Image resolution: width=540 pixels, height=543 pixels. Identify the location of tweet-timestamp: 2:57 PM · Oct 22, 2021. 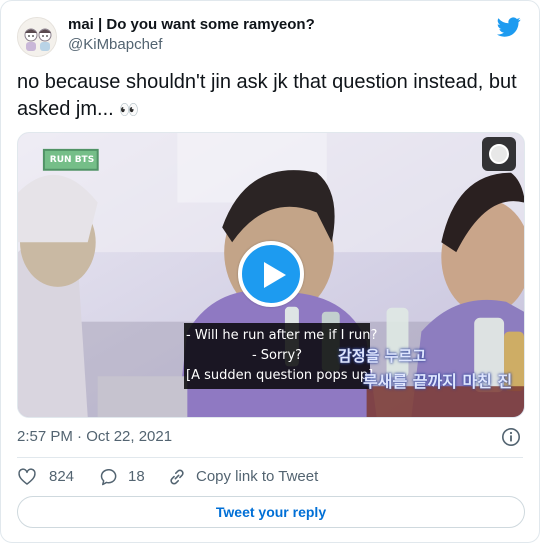
(94, 436).